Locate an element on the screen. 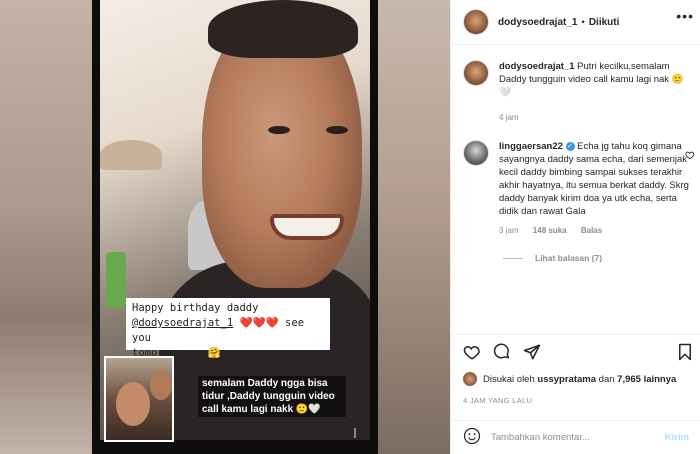 This screenshot has height=454, width=700. comment-meta: 3 jam 148 suka Balas is located at coordinates (594, 230).